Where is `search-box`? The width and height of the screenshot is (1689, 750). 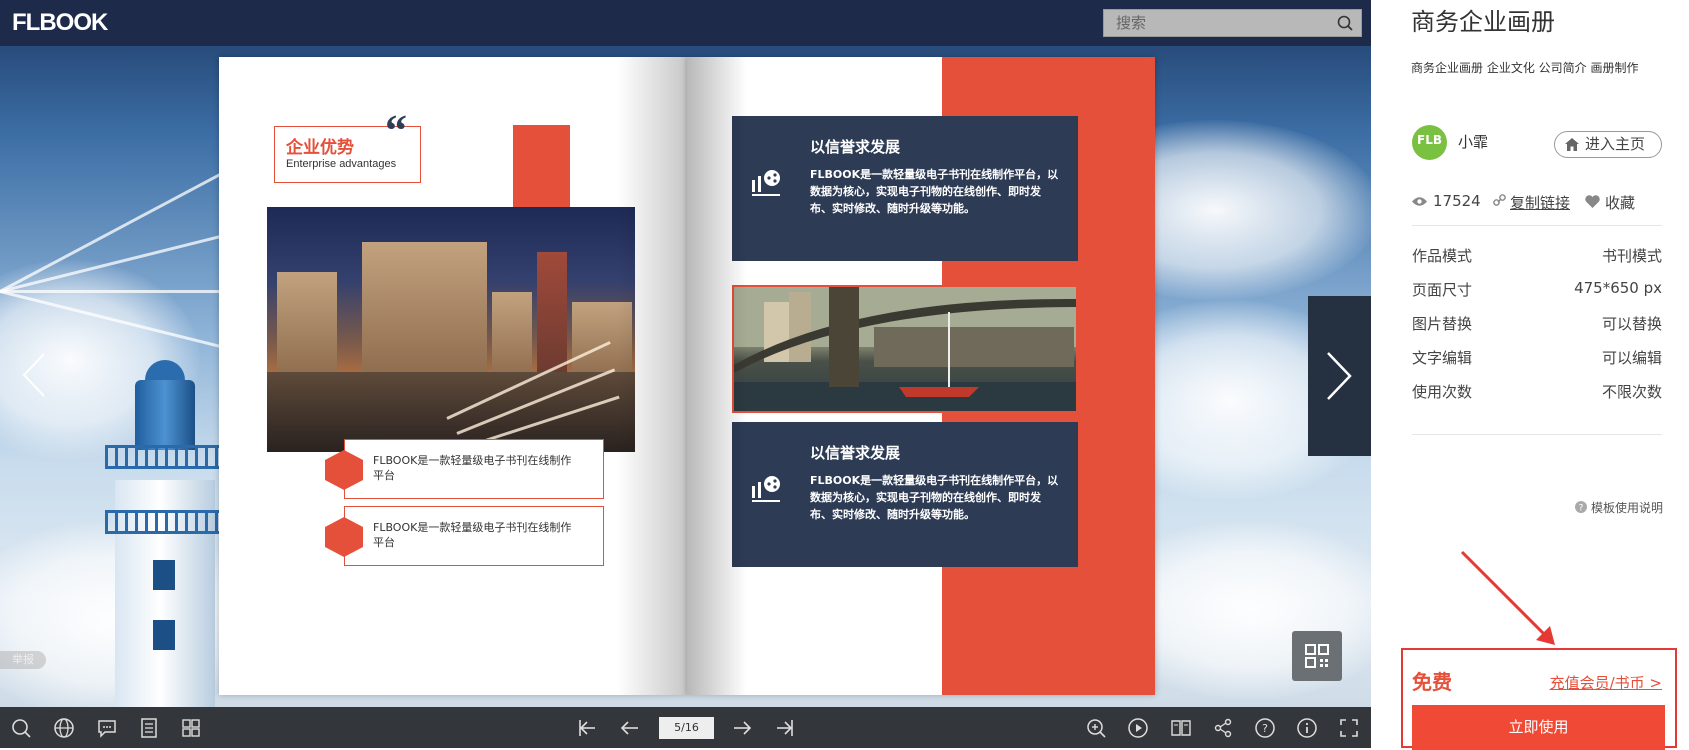 search-box is located at coordinates (1232, 23).